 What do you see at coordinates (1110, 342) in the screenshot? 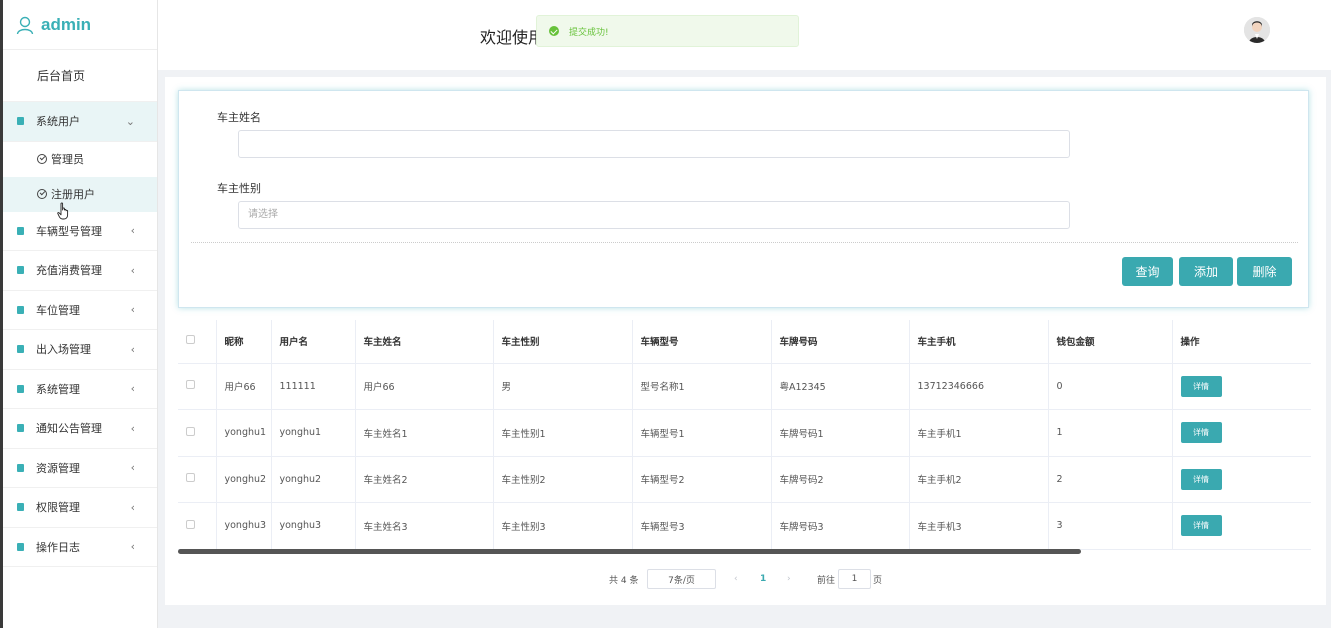
I see `column-header: 钱包金额` at bounding box center [1110, 342].